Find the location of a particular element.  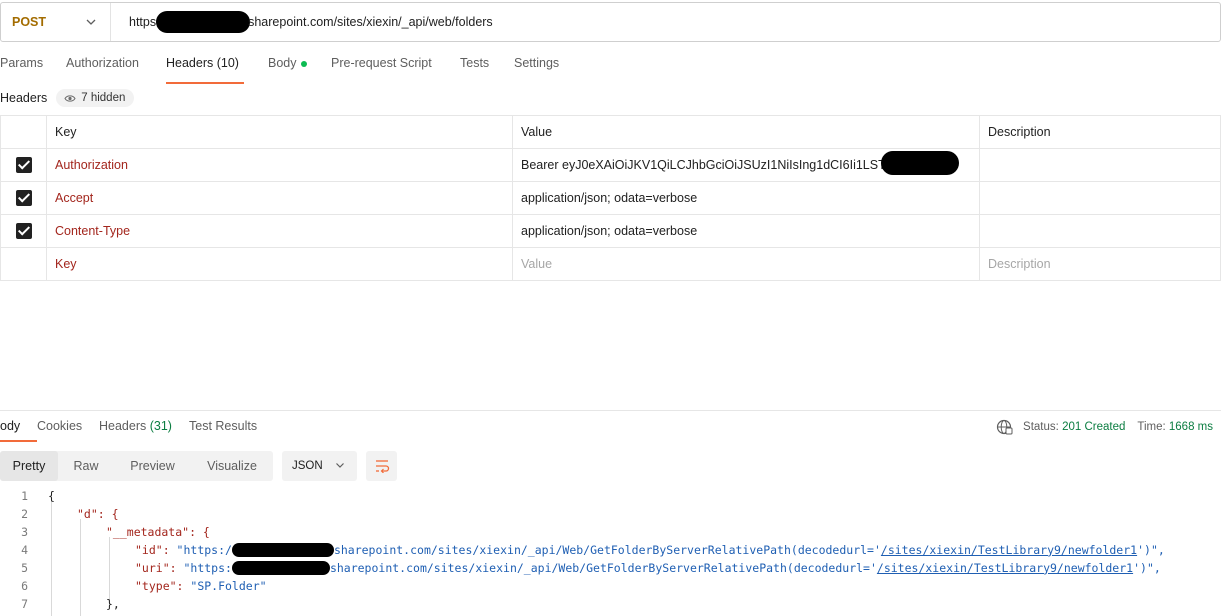

tab-params: Params is located at coordinates (33, 69).